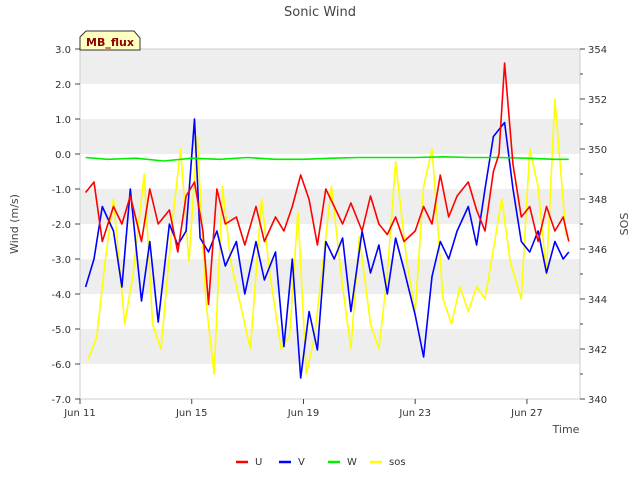 The width and height of the screenshot is (640, 480). Describe the element at coordinates (397, 462) in the screenshot. I see `legend-label-sos: sos` at that location.